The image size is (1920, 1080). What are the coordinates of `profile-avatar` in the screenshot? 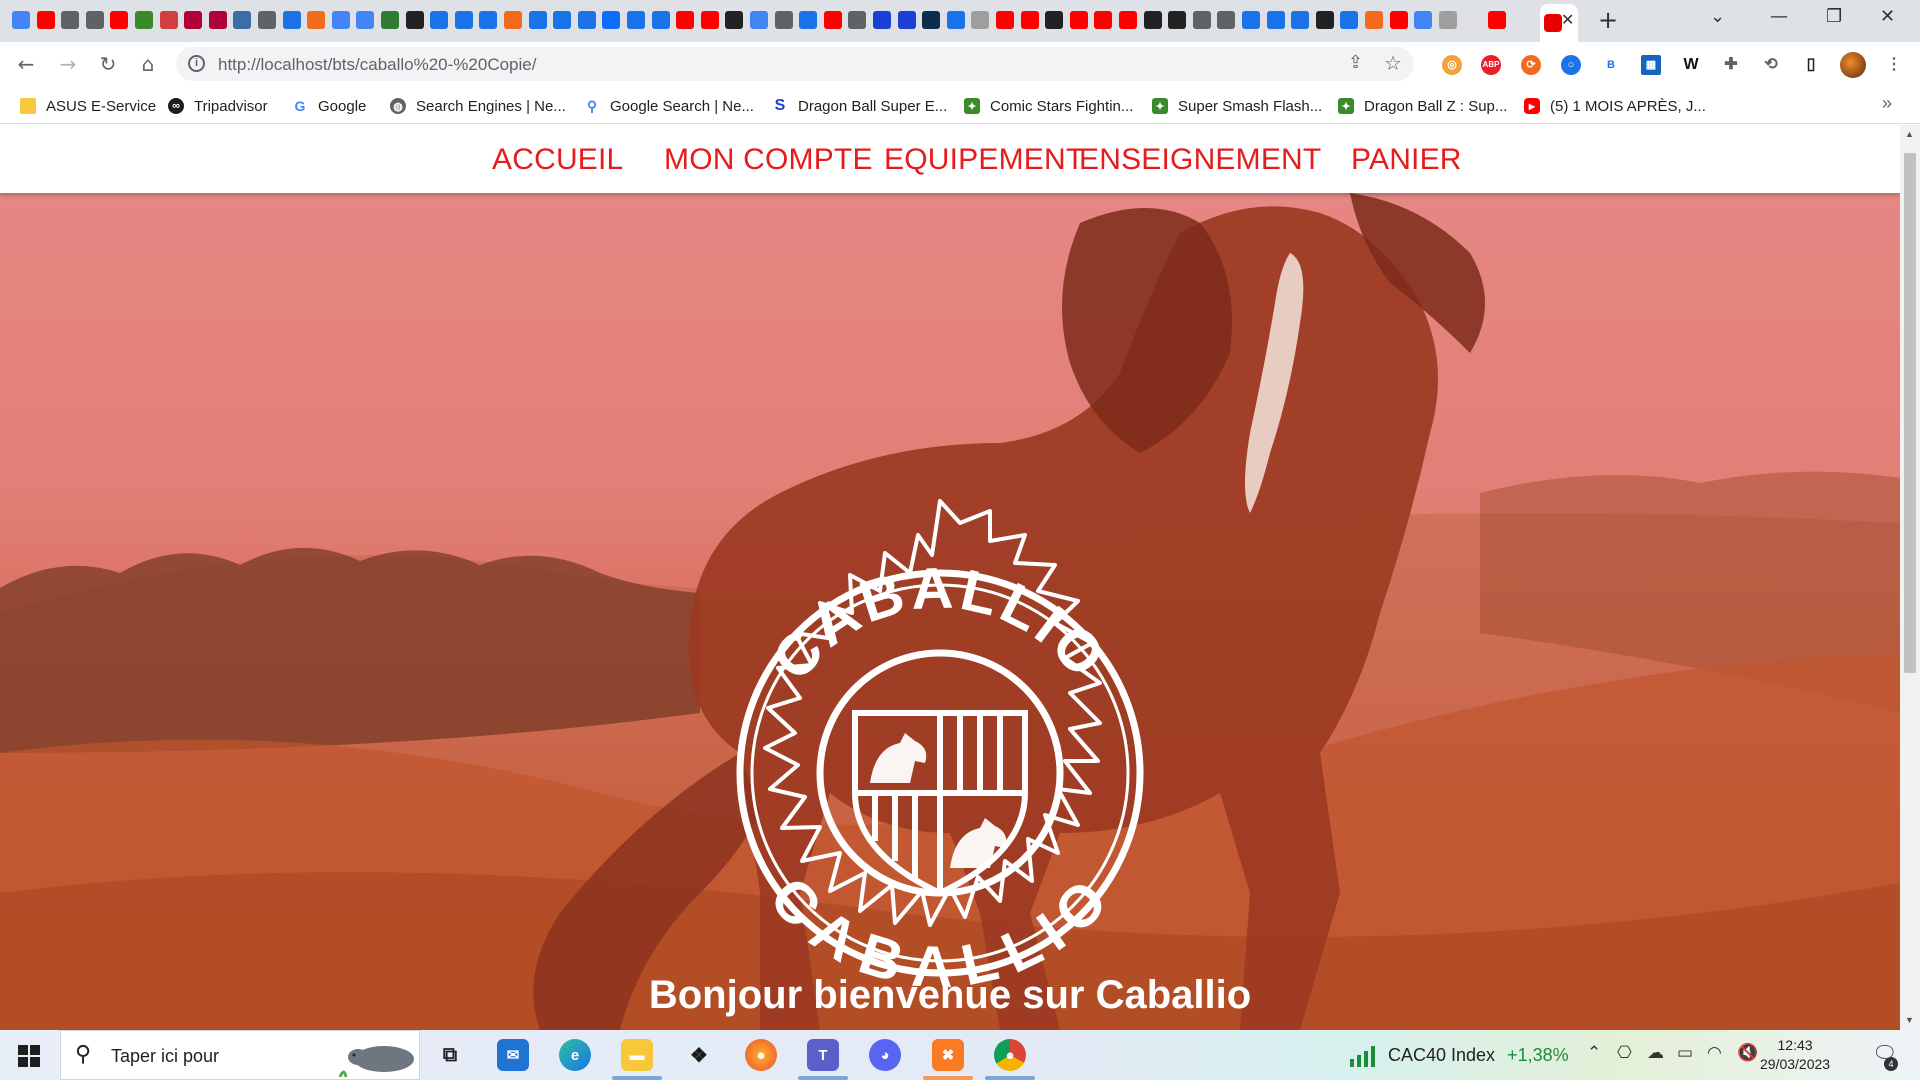 It's located at (1853, 65).